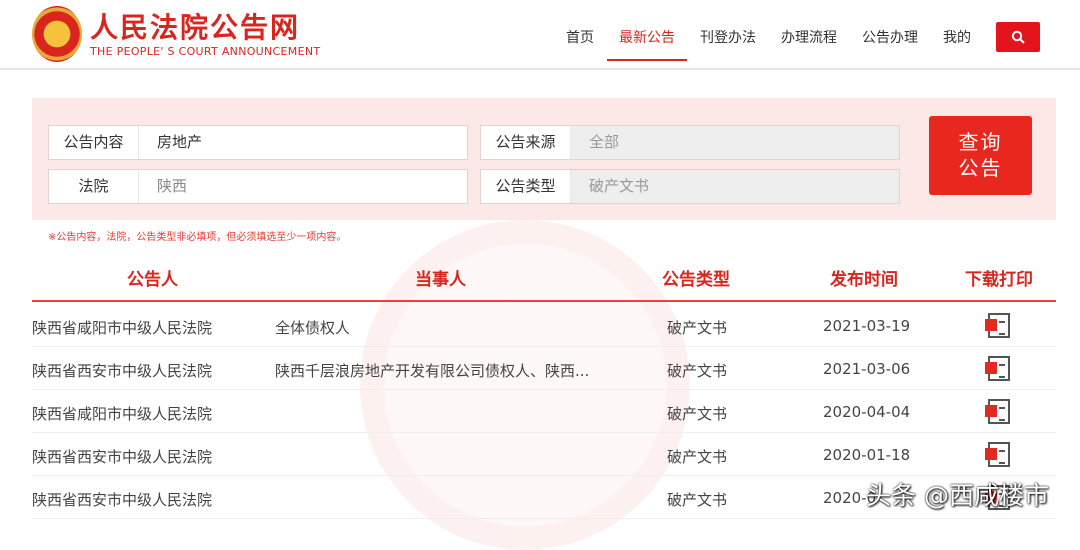 The width and height of the screenshot is (1080, 550). What do you see at coordinates (544, 325) in the screenshot?
I see `table-row: 陕西省咸阳市中级人民法院 全体债权人 破产文书 2021-03-19` at bounding box center [544, 325].